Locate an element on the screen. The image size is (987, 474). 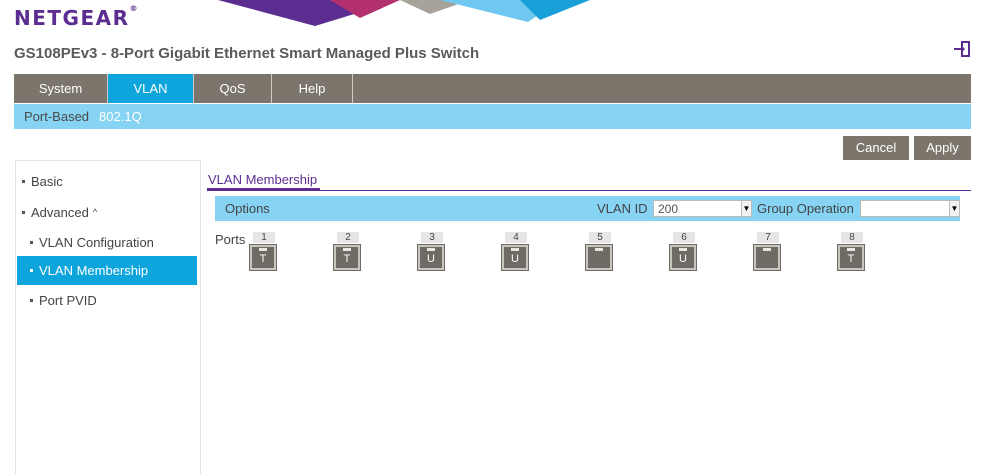
sidebar-item-basic: Basic is located at coordinates (107, 181).